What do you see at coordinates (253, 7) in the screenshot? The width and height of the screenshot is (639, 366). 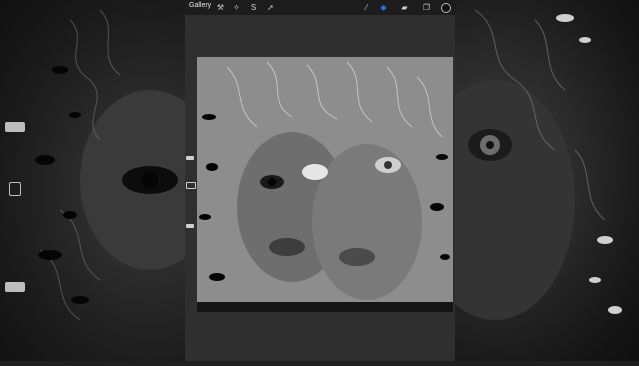 I see `selection-icon: S` at bounding box center [253, 7].